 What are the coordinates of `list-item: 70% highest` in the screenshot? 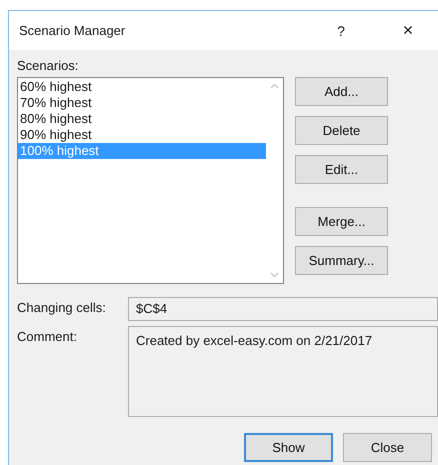 It's located at (142, 103).